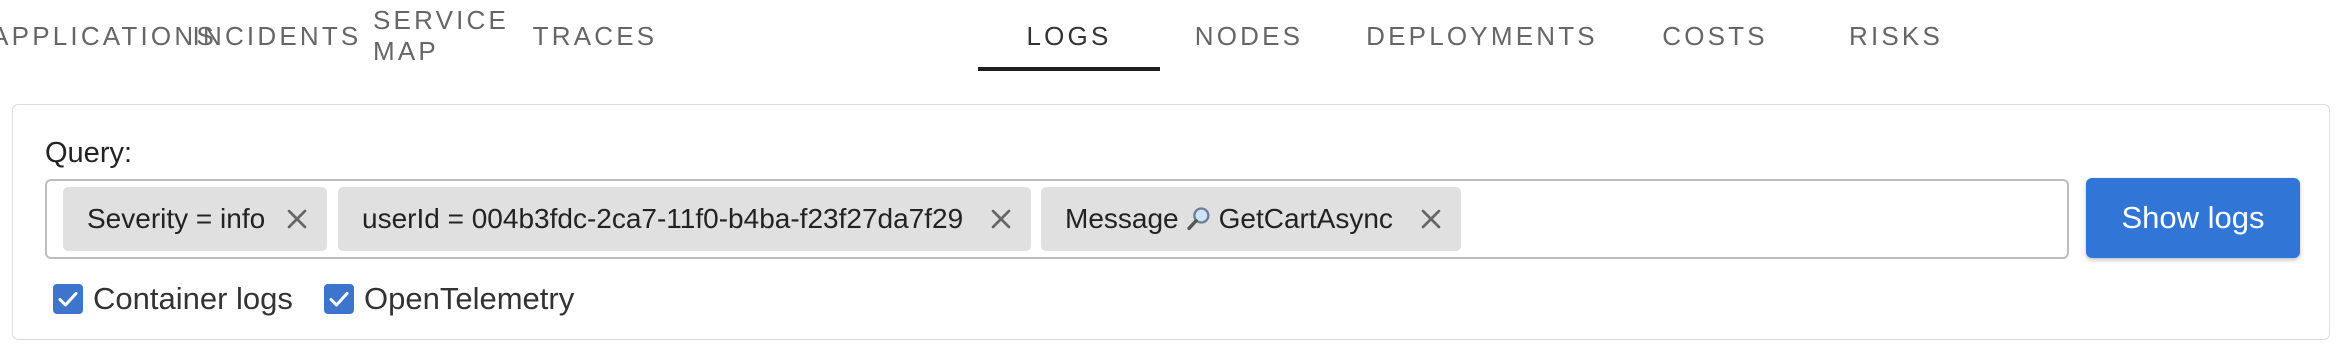 The width and height of the screenshot is (2340, 352). What do you see at coordinates (1714, 36) in the screenshot?
I see `tab-costs: COSTS` at bounding box center [1714, 36].